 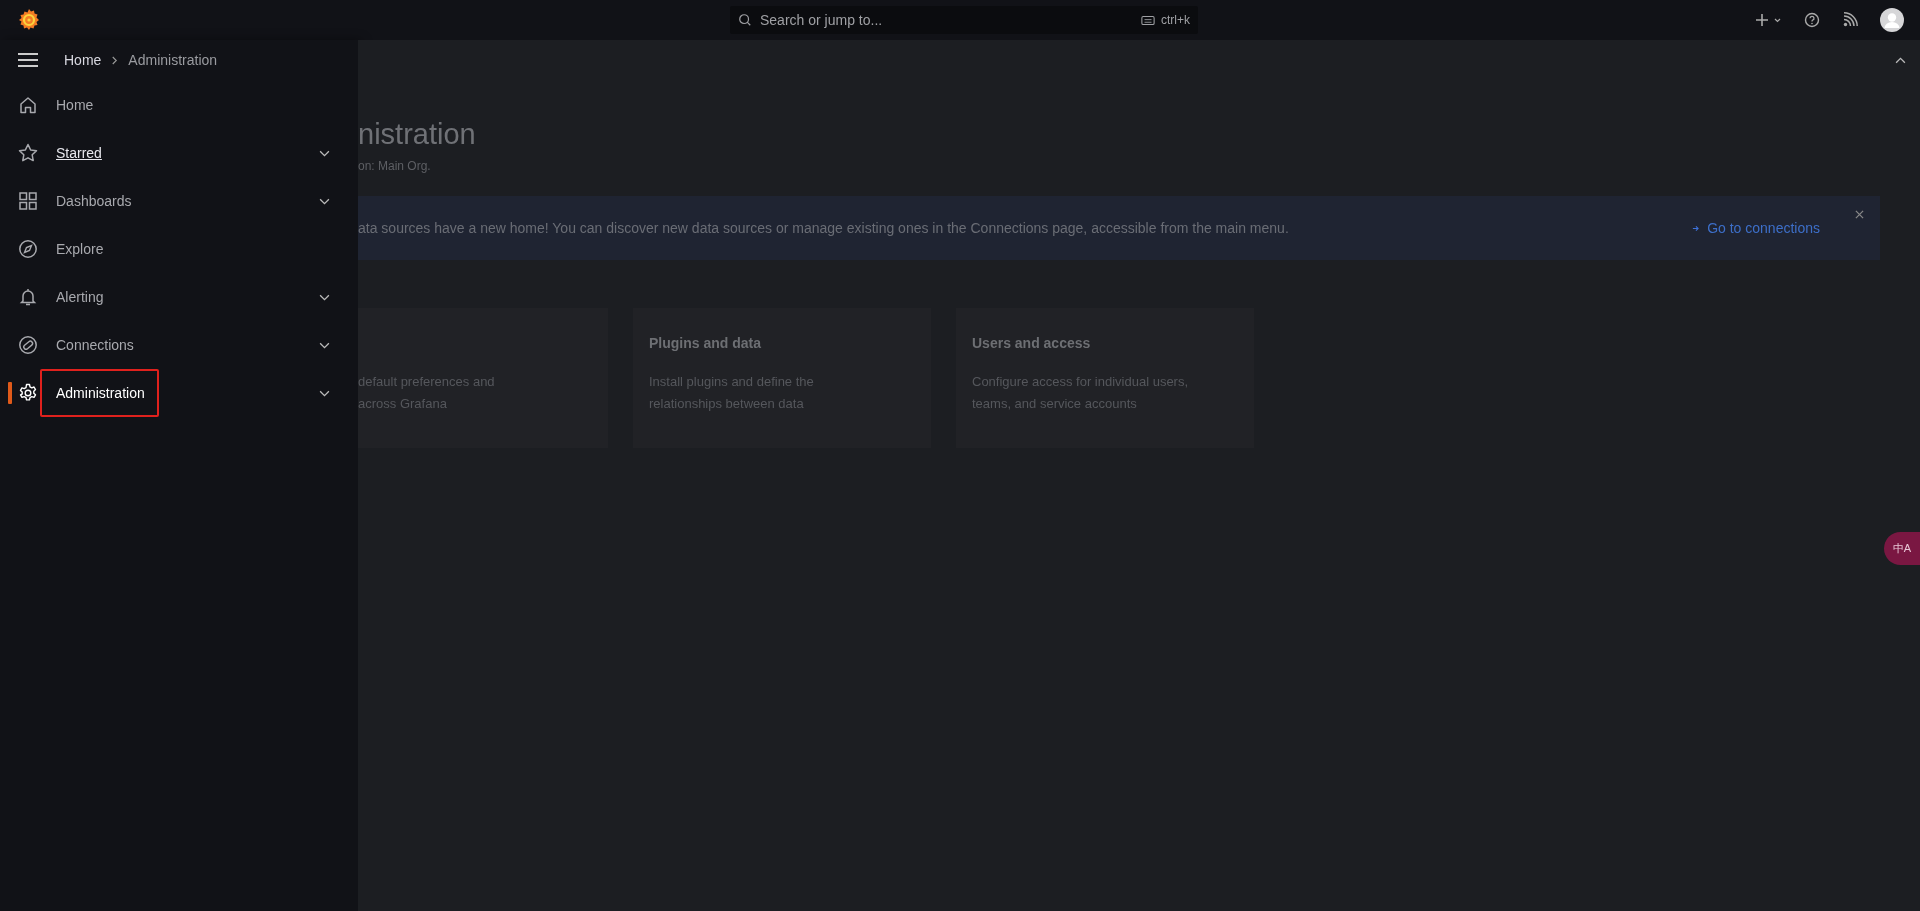 I want to click on nav-item: Explore, so click(x=179, y=249).